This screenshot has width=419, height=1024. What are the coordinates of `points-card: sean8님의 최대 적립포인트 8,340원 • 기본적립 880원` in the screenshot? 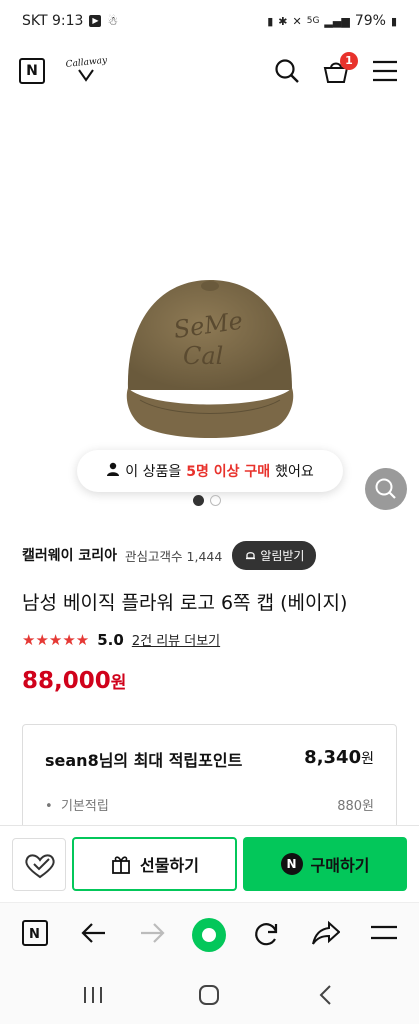 It's located at (209, 779).